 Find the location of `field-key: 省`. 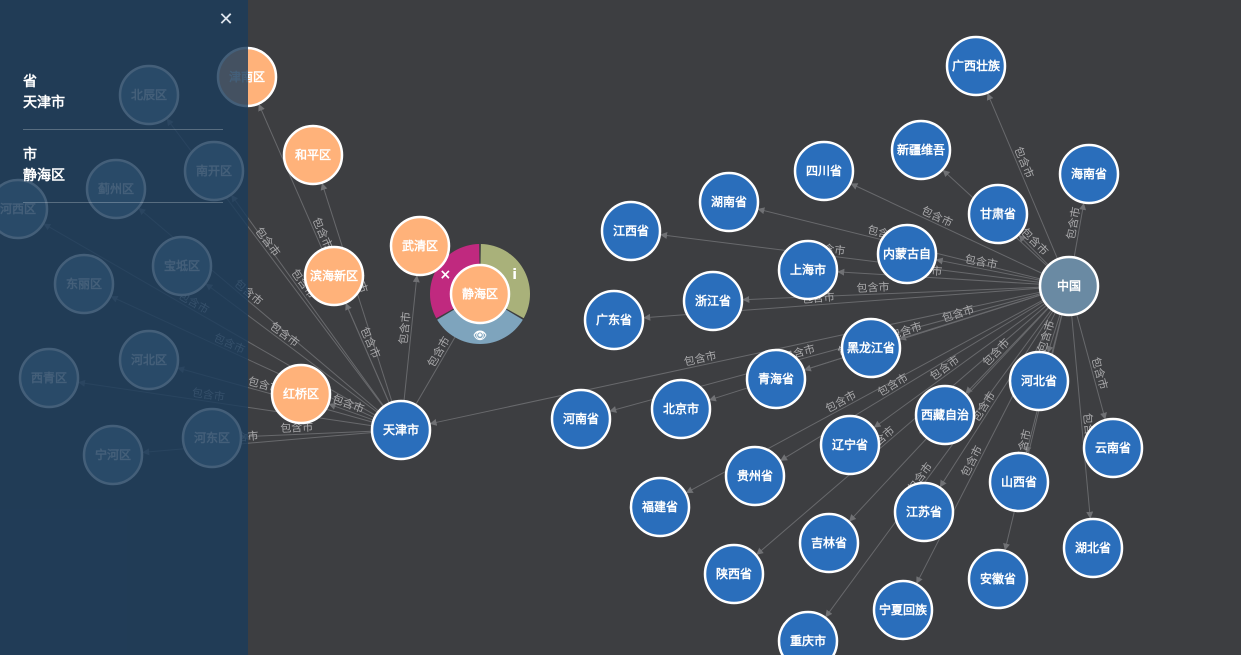

field-key: 省 is located at coordinates (30, 82).